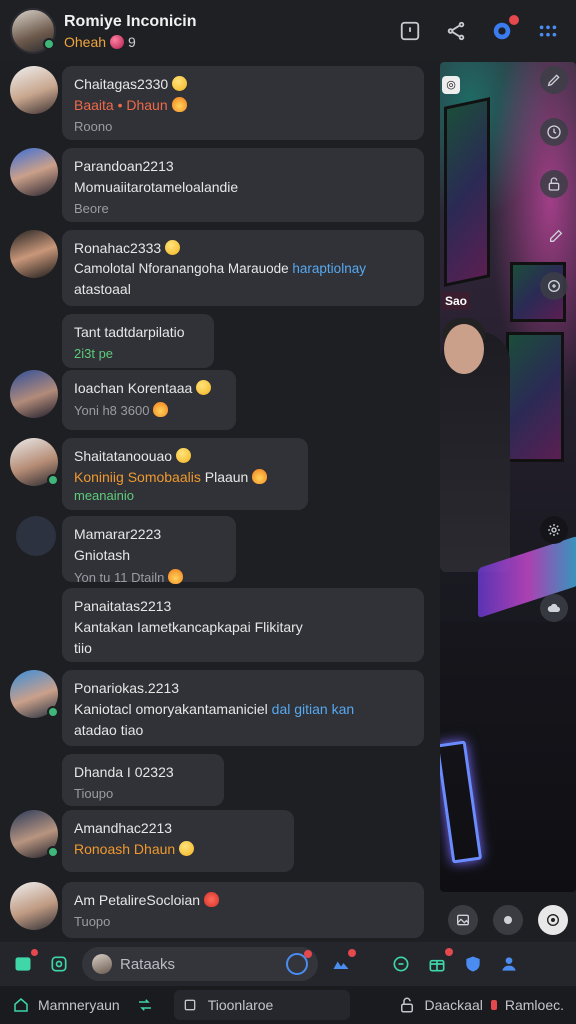 The image size is (576, 1024). What do you see at coordinates (138, 341) in the screenshot?
I see `message-bubble: Tant tadtdarpilatio 2i3t pe` at bounding box center [138, 341].